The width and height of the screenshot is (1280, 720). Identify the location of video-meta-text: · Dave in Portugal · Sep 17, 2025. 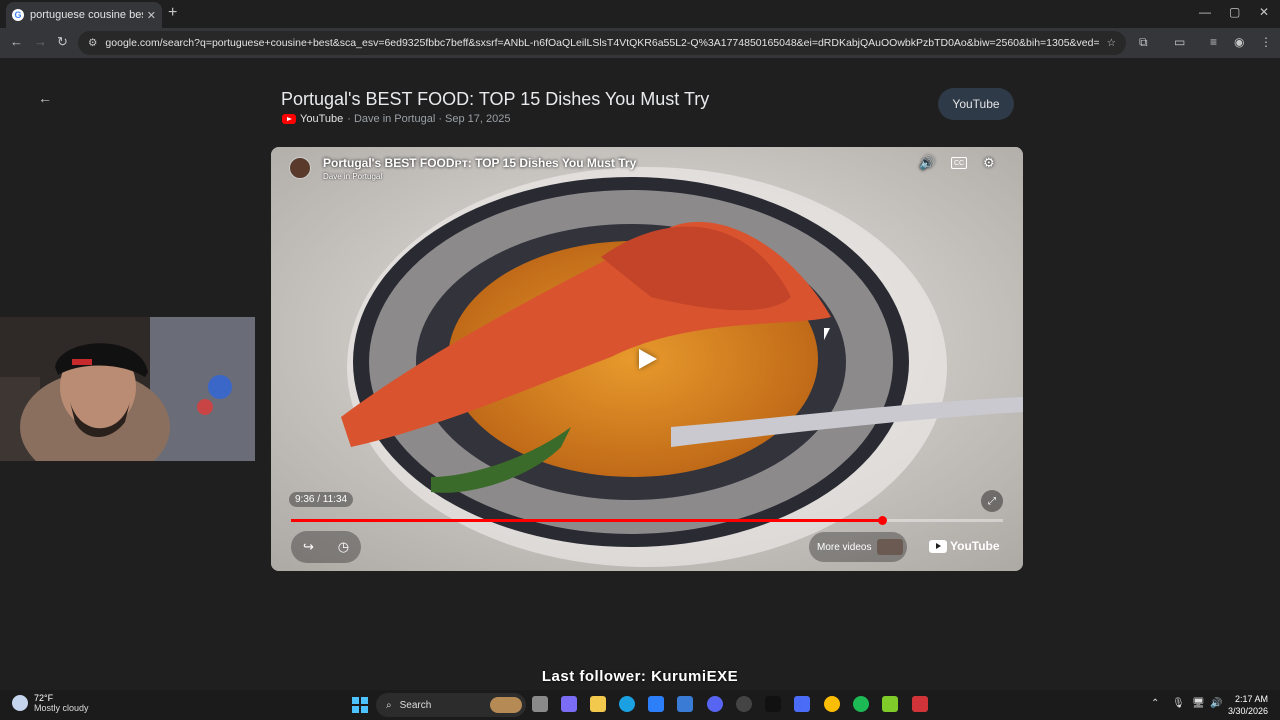
(429, 119).